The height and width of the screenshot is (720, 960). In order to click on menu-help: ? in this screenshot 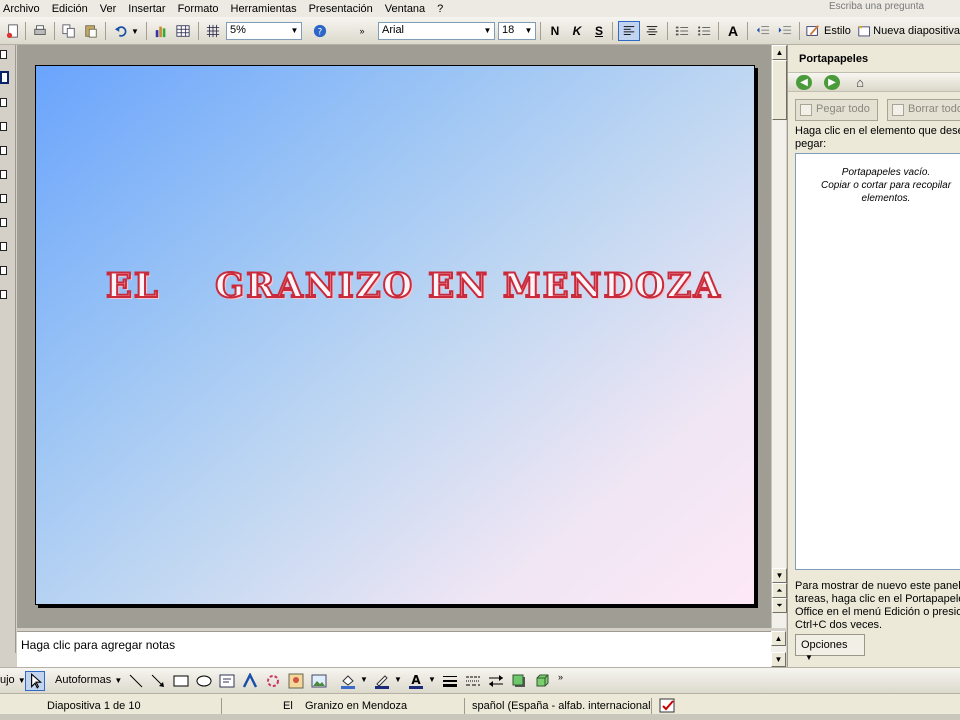, I will do `click(442, 9)`.